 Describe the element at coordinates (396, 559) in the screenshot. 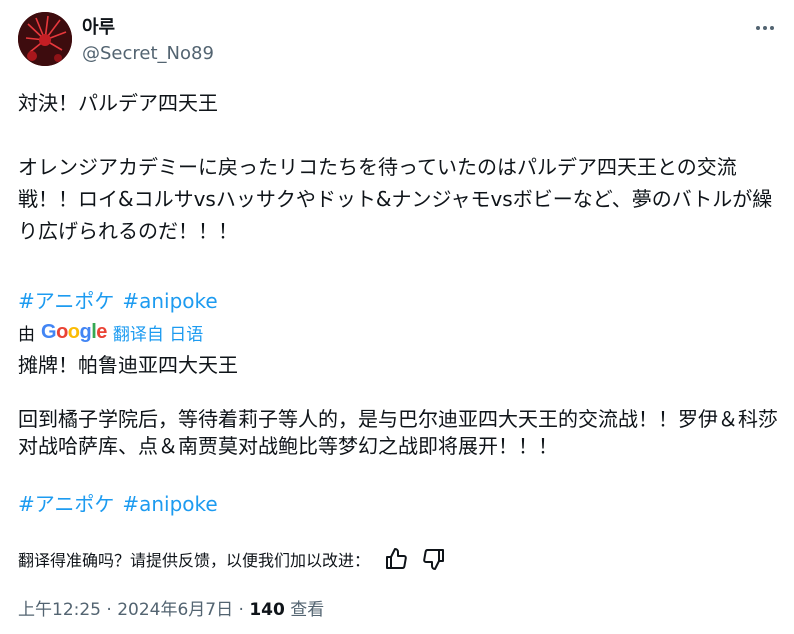

I see `thumbs-up-icon` at that location.